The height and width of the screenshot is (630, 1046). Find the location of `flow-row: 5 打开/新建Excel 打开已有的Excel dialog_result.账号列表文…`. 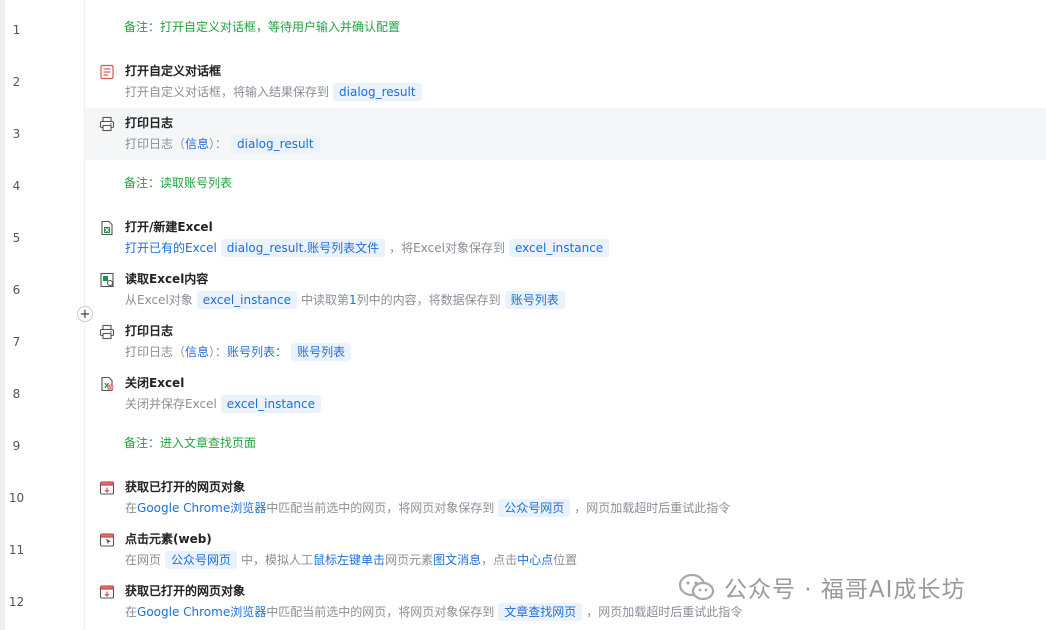

flow-row: 5 打开/新建Excel 打开已有的Excel dialog_result.账号列表文… is located at coordinates (523, 238).